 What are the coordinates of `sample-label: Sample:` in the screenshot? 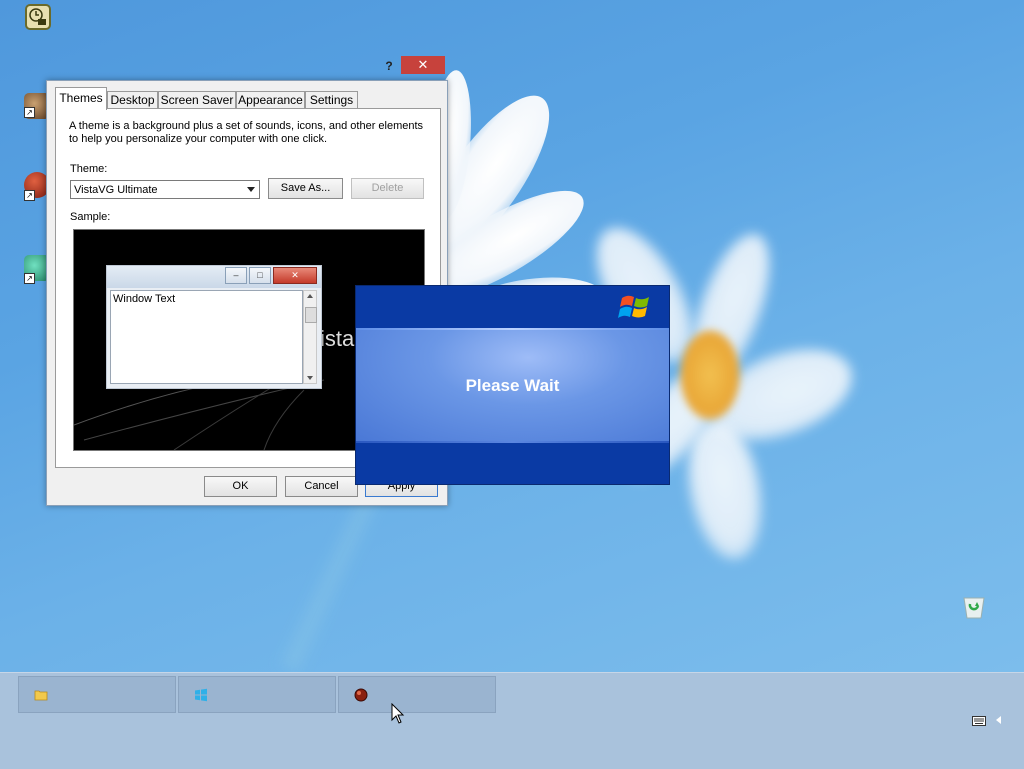 It's located at (90, 217).